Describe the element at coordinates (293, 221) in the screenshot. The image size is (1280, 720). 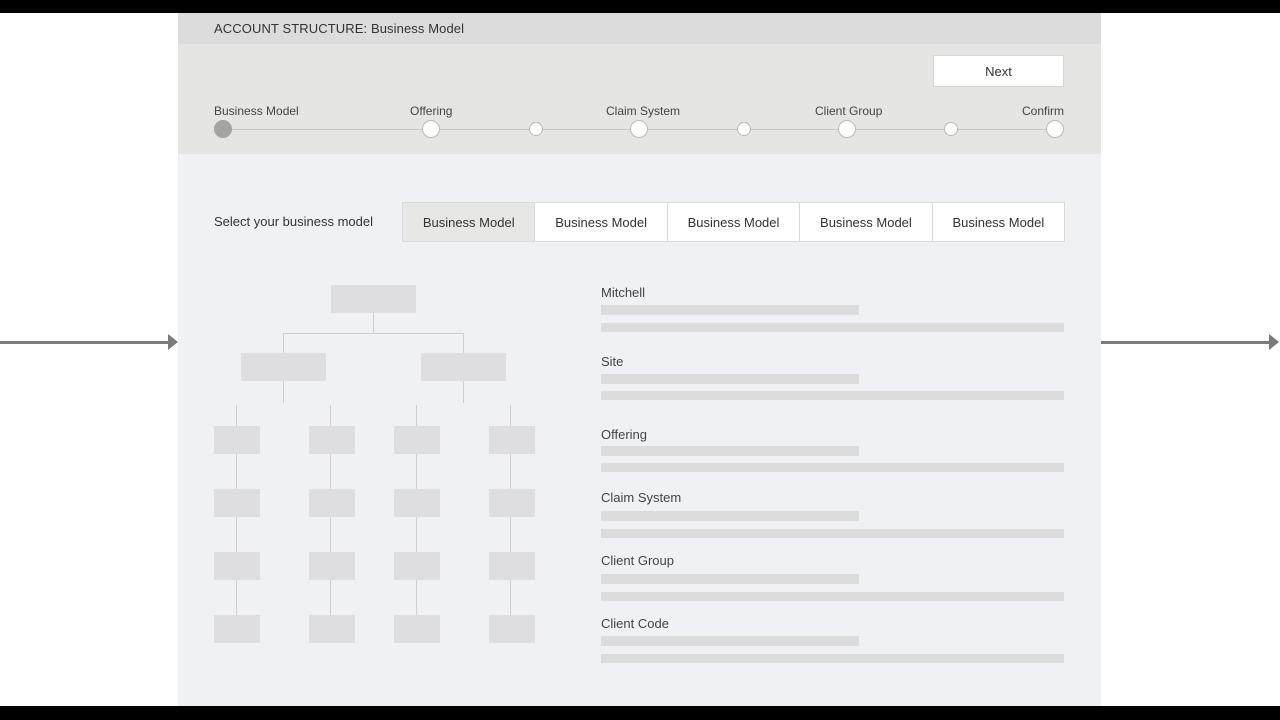
I see `business-model-select-label: Select your business model` at that location.